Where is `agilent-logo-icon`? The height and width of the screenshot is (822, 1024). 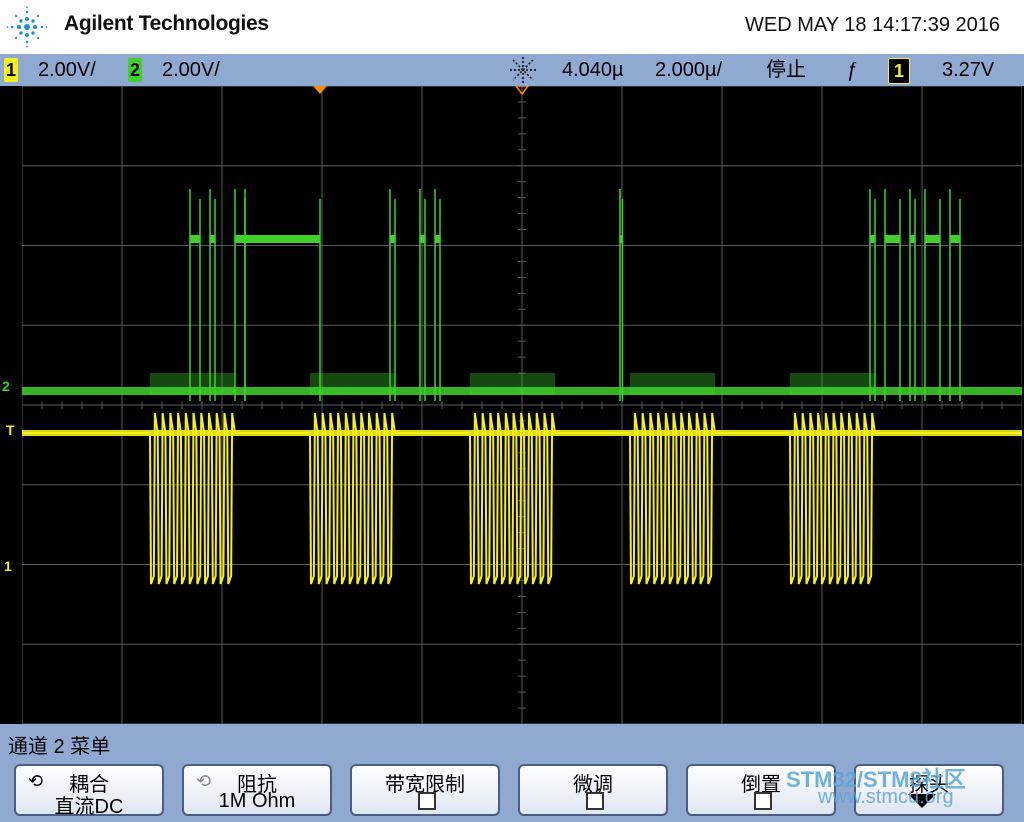
agilent-logo-icon is located at coordinates (27, 27).